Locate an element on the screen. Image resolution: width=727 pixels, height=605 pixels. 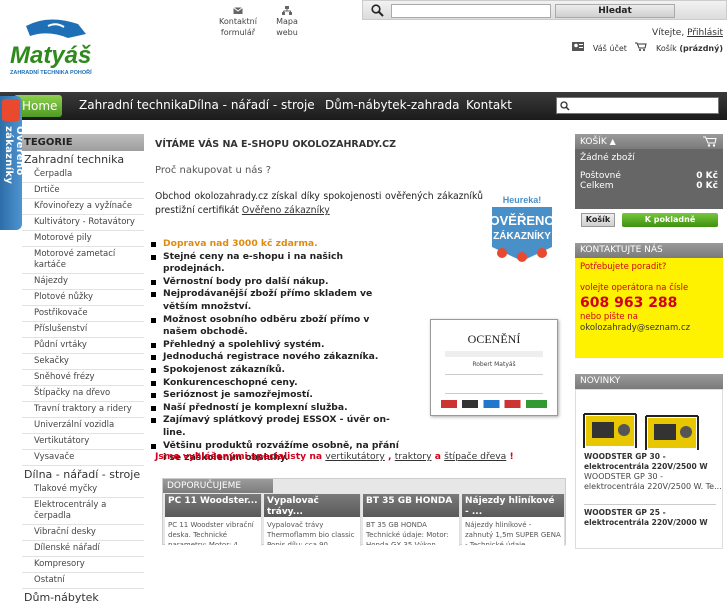
category-item: Plotové nůžky is located at coordinates (83, 298).